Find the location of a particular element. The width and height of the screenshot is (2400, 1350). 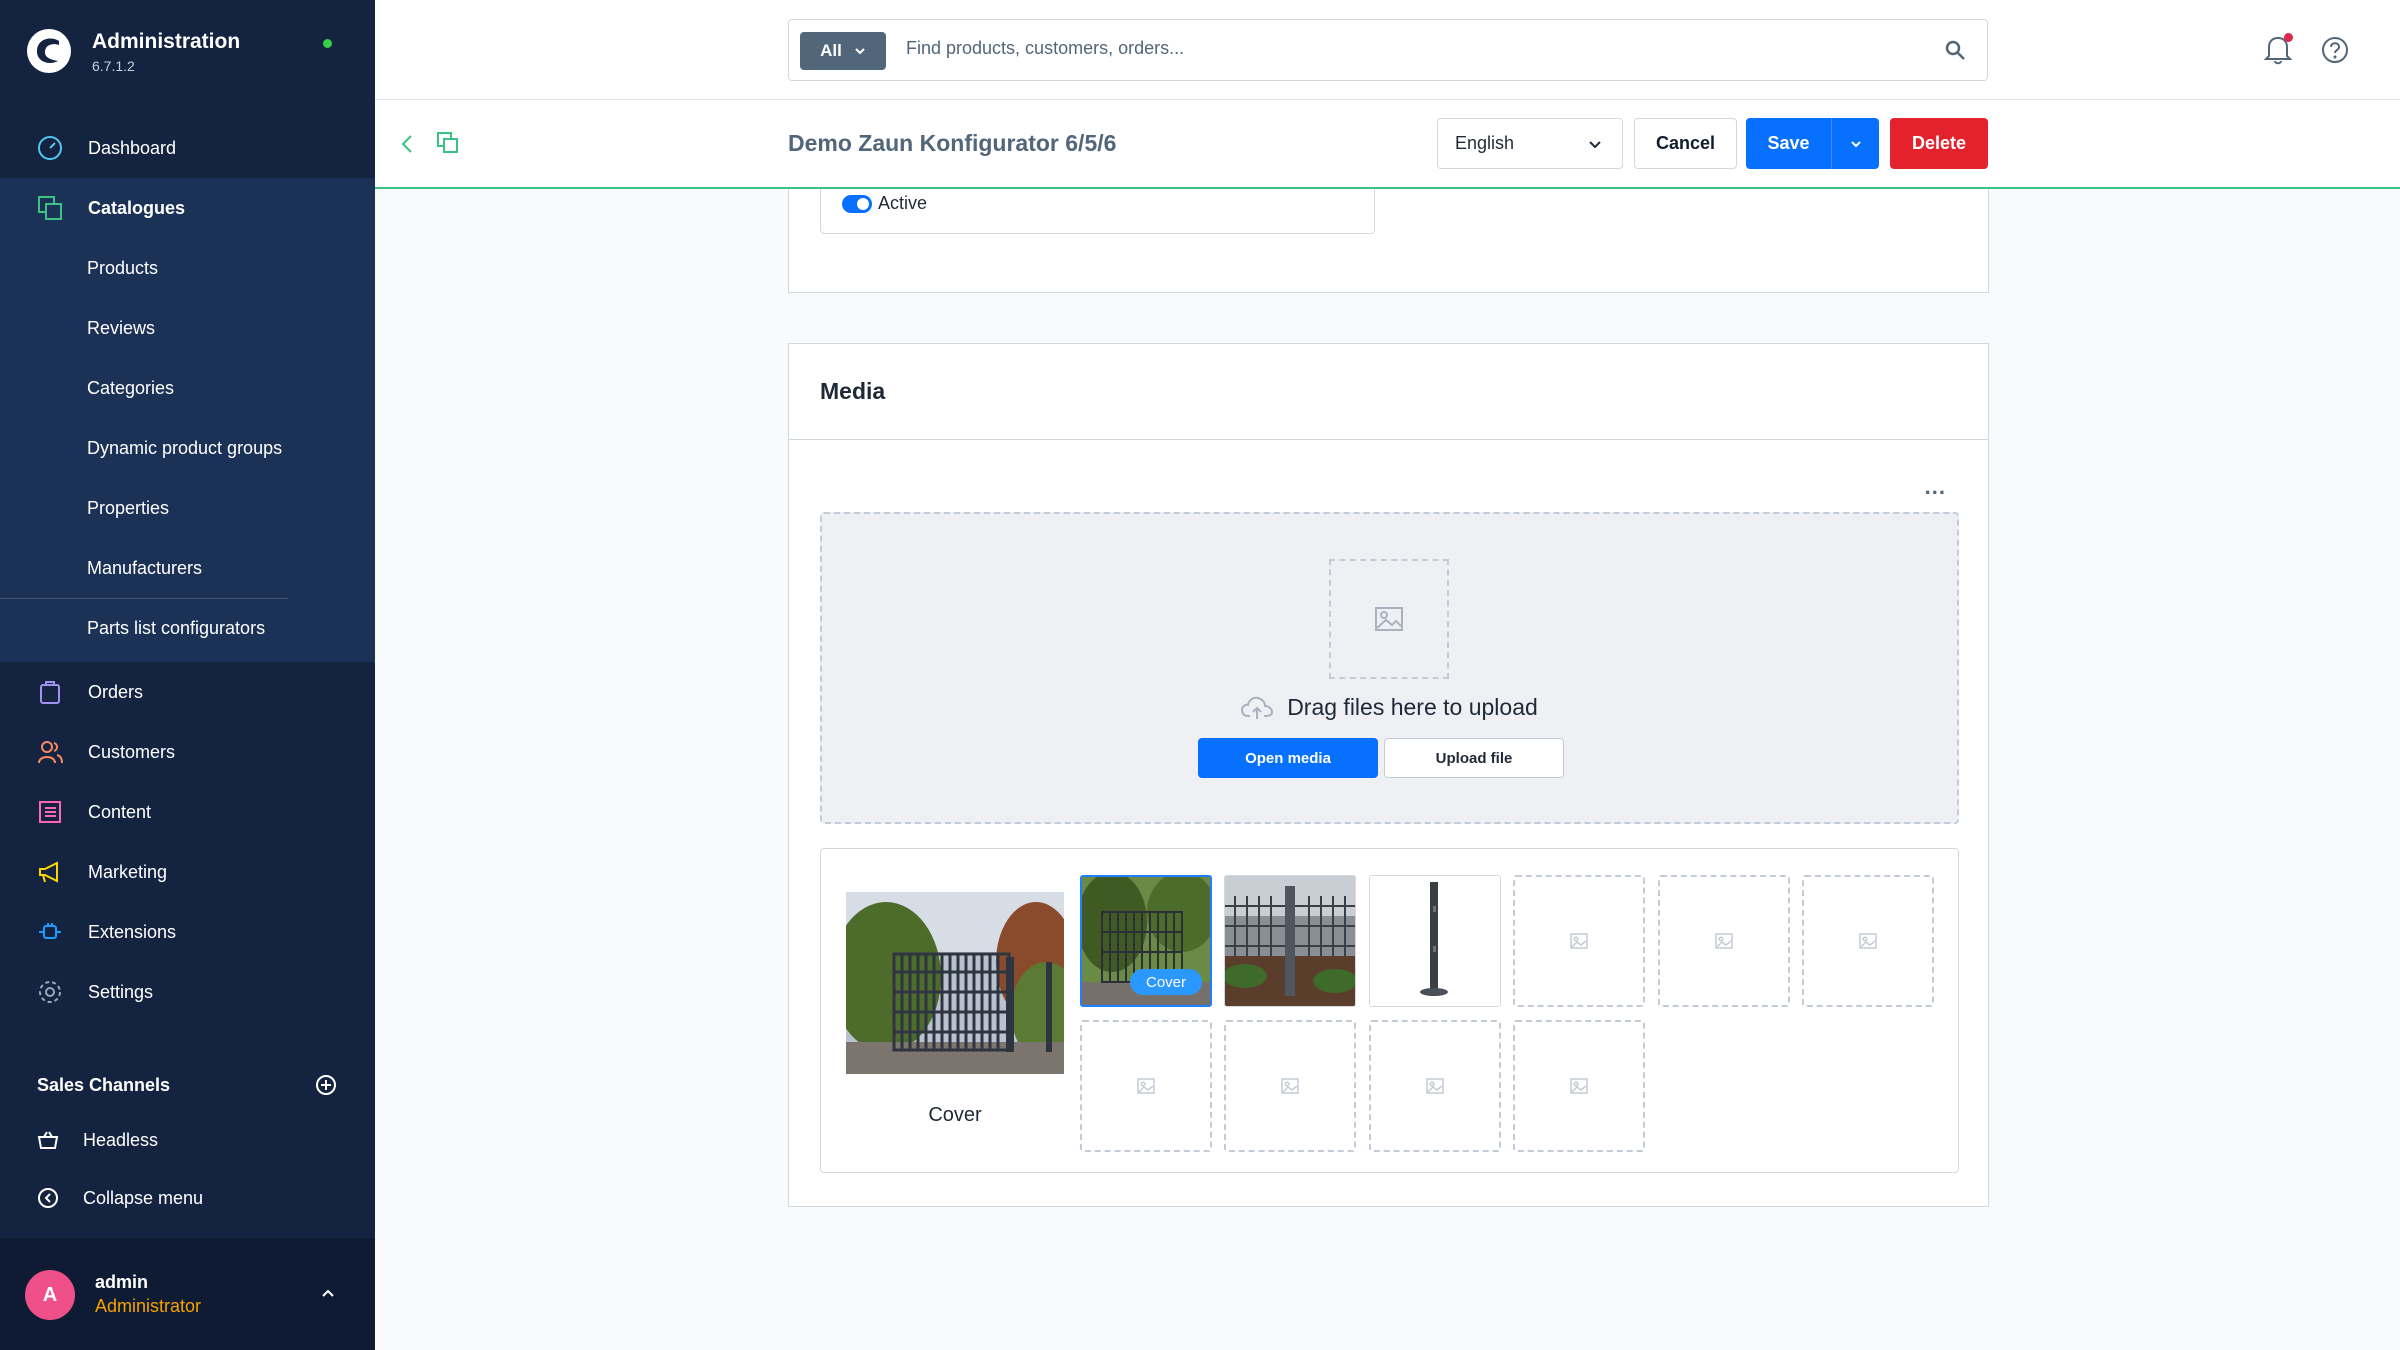

language-select: English is located at coordinates (1530, 143).